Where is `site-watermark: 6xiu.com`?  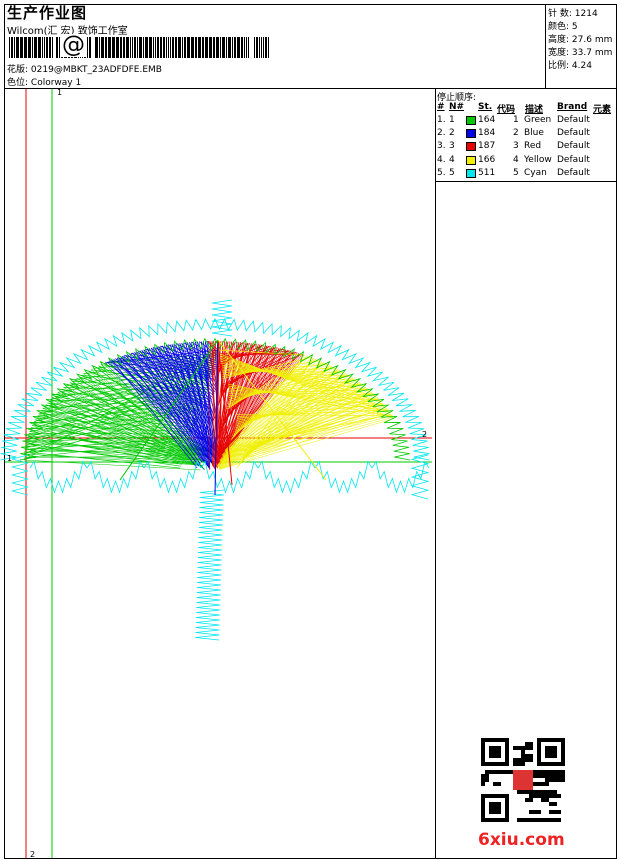 site-watermark: 6xiu.com is located at coordinates (521, 840).